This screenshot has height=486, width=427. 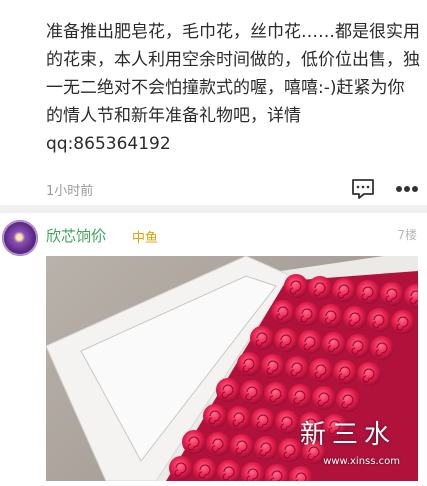 I want to click on section-divider, so click(x=213, y=209).